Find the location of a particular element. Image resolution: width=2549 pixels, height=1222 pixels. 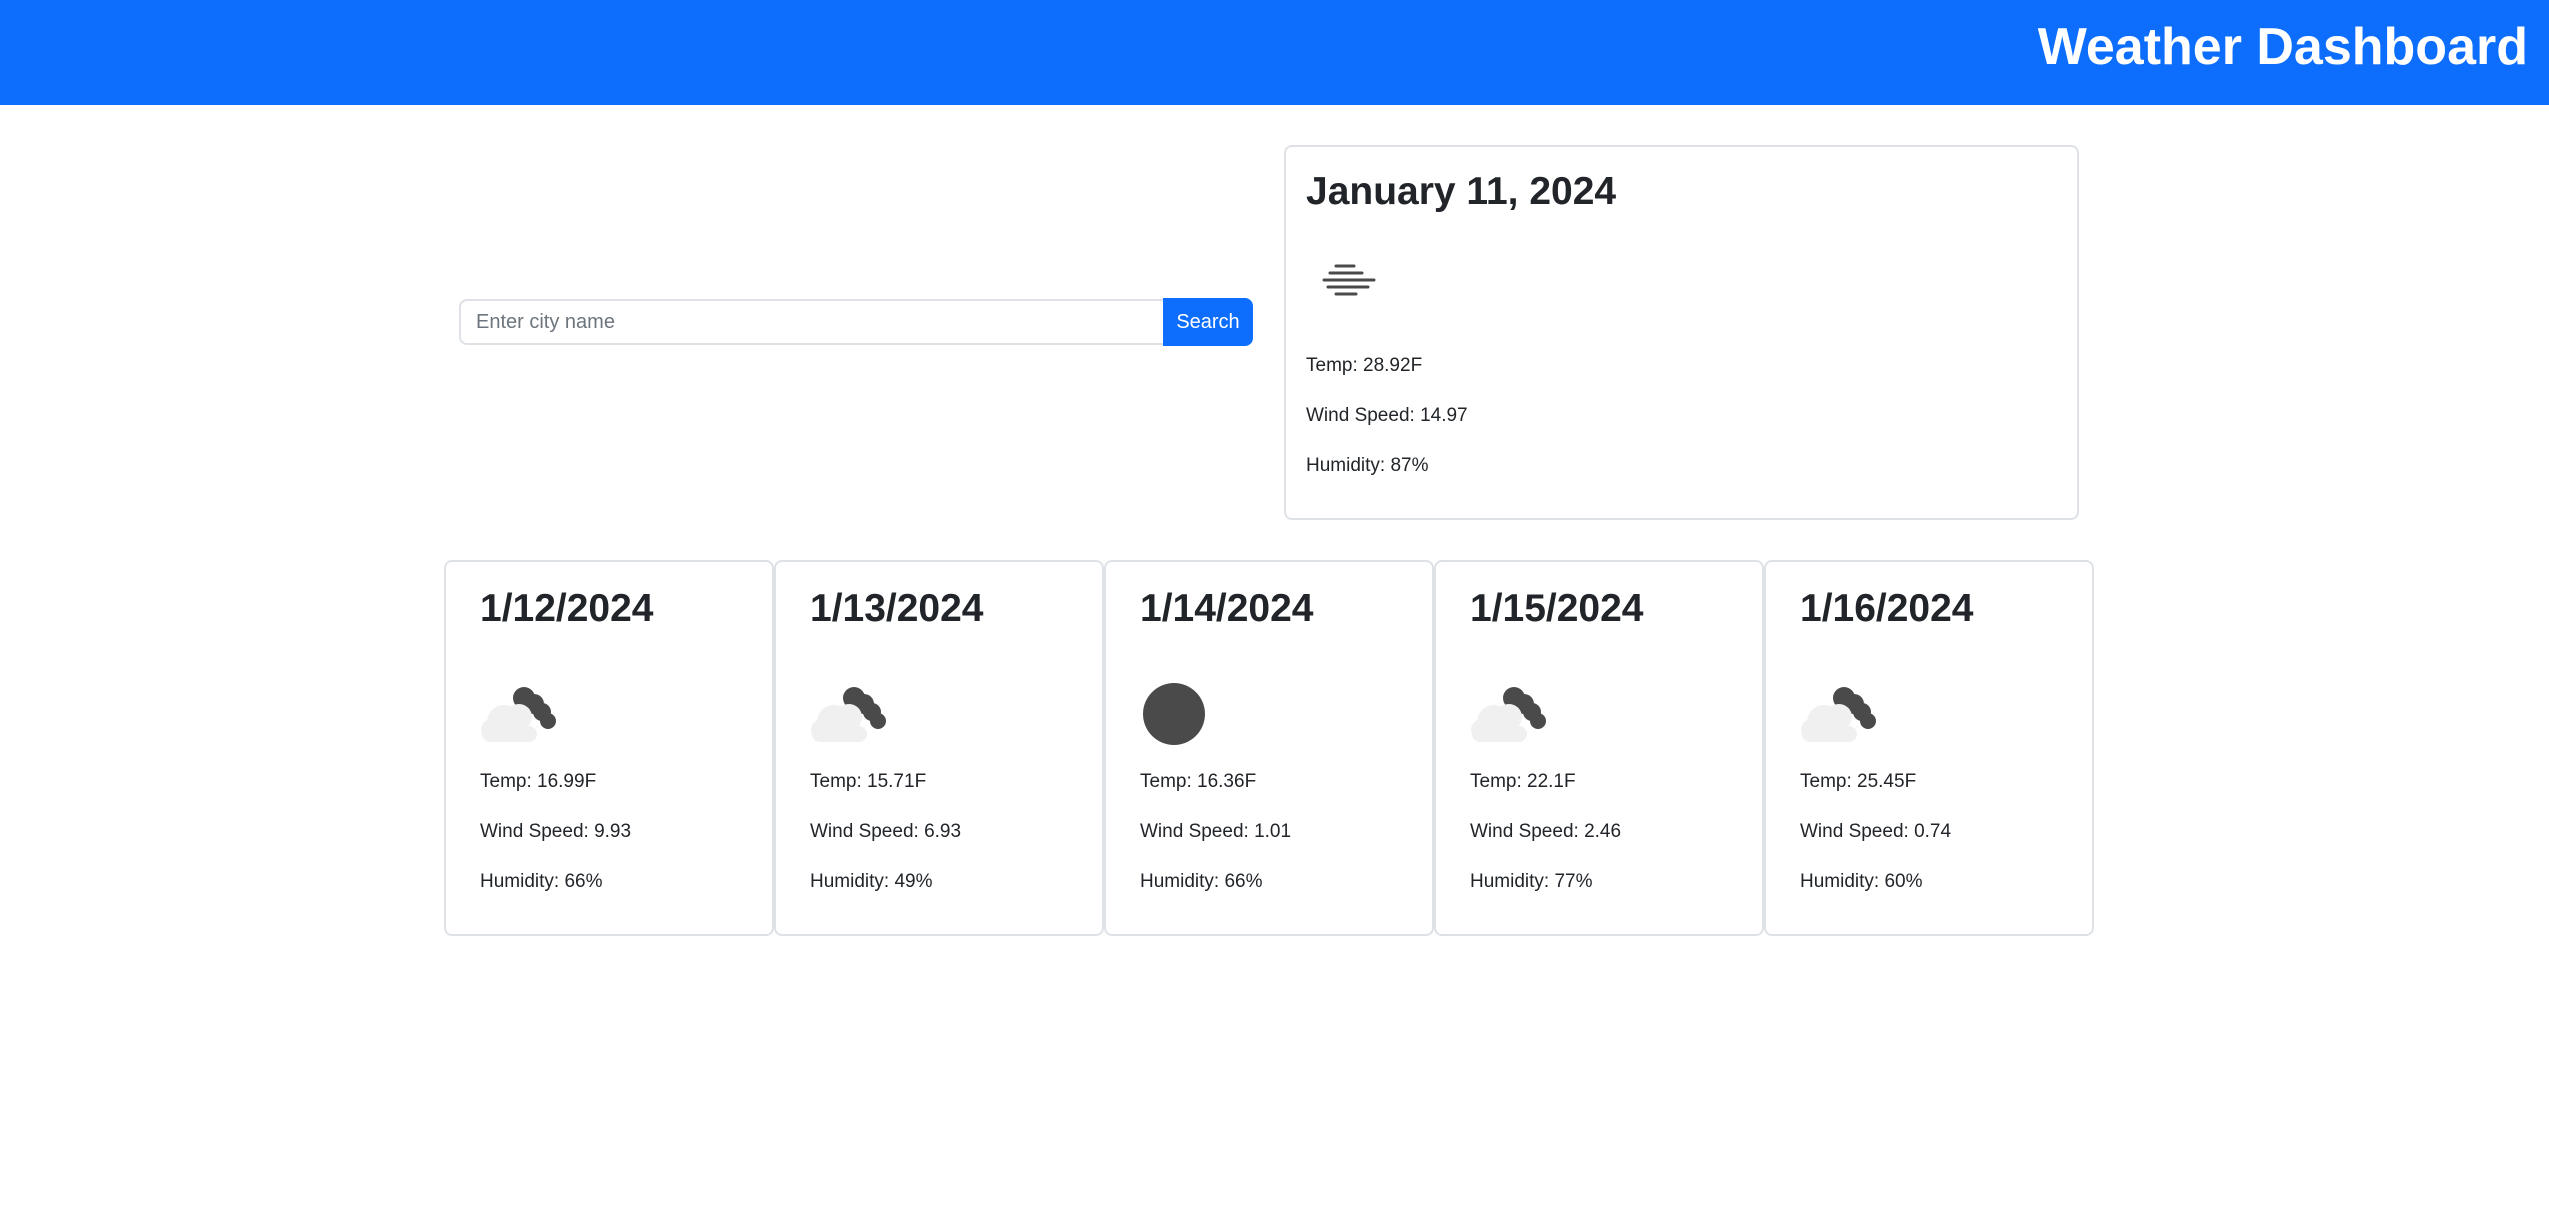

forecast-date: 1/15/2024 is located at coordinates (1557, 608).